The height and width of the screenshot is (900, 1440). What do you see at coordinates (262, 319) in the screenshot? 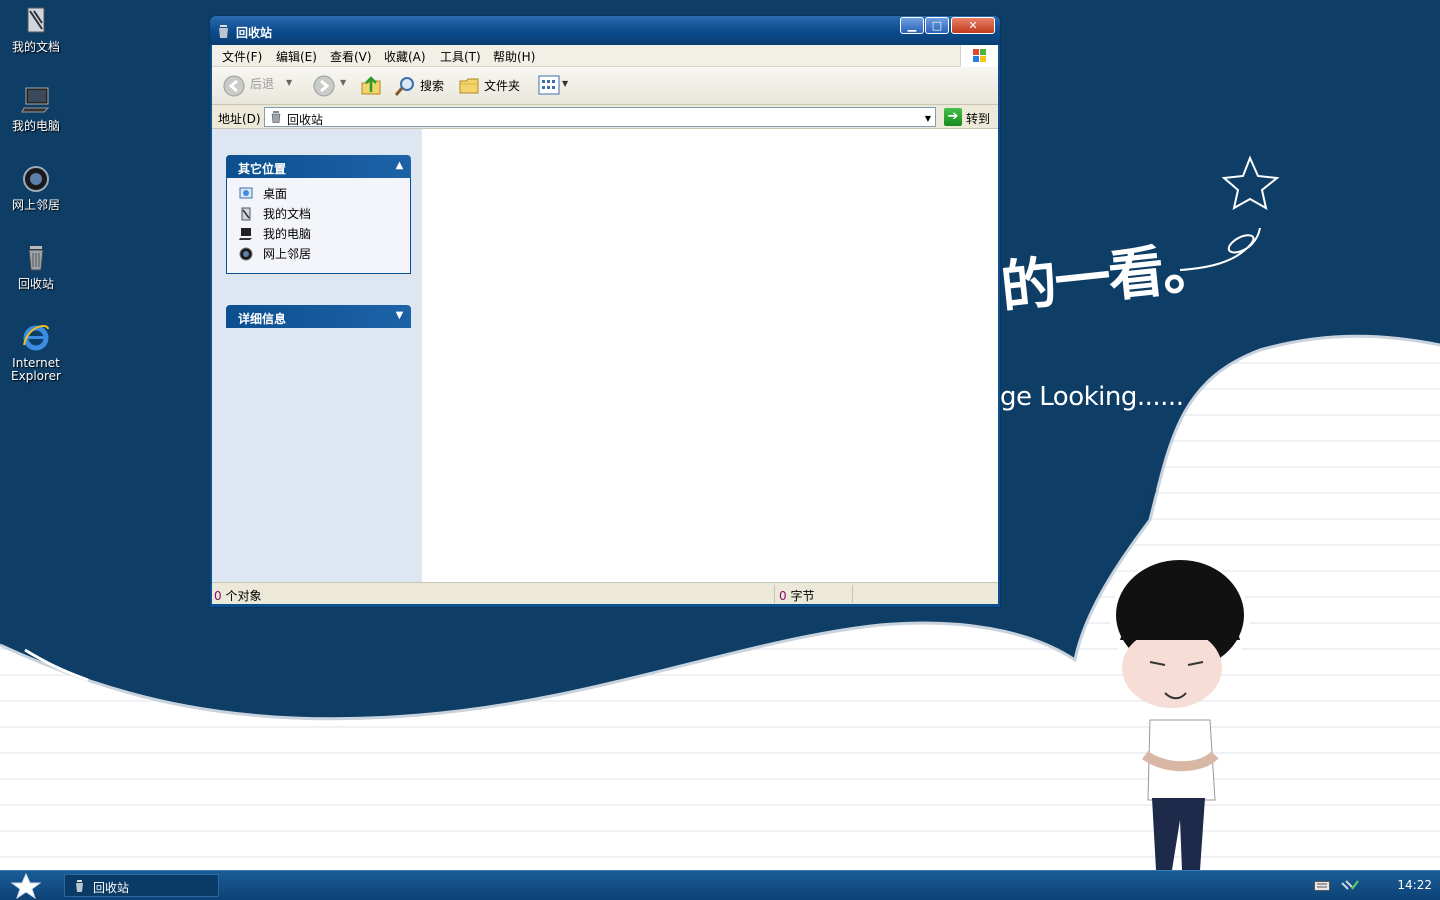
I see `details-title: 详细信息` at bounding box center [262, 319].